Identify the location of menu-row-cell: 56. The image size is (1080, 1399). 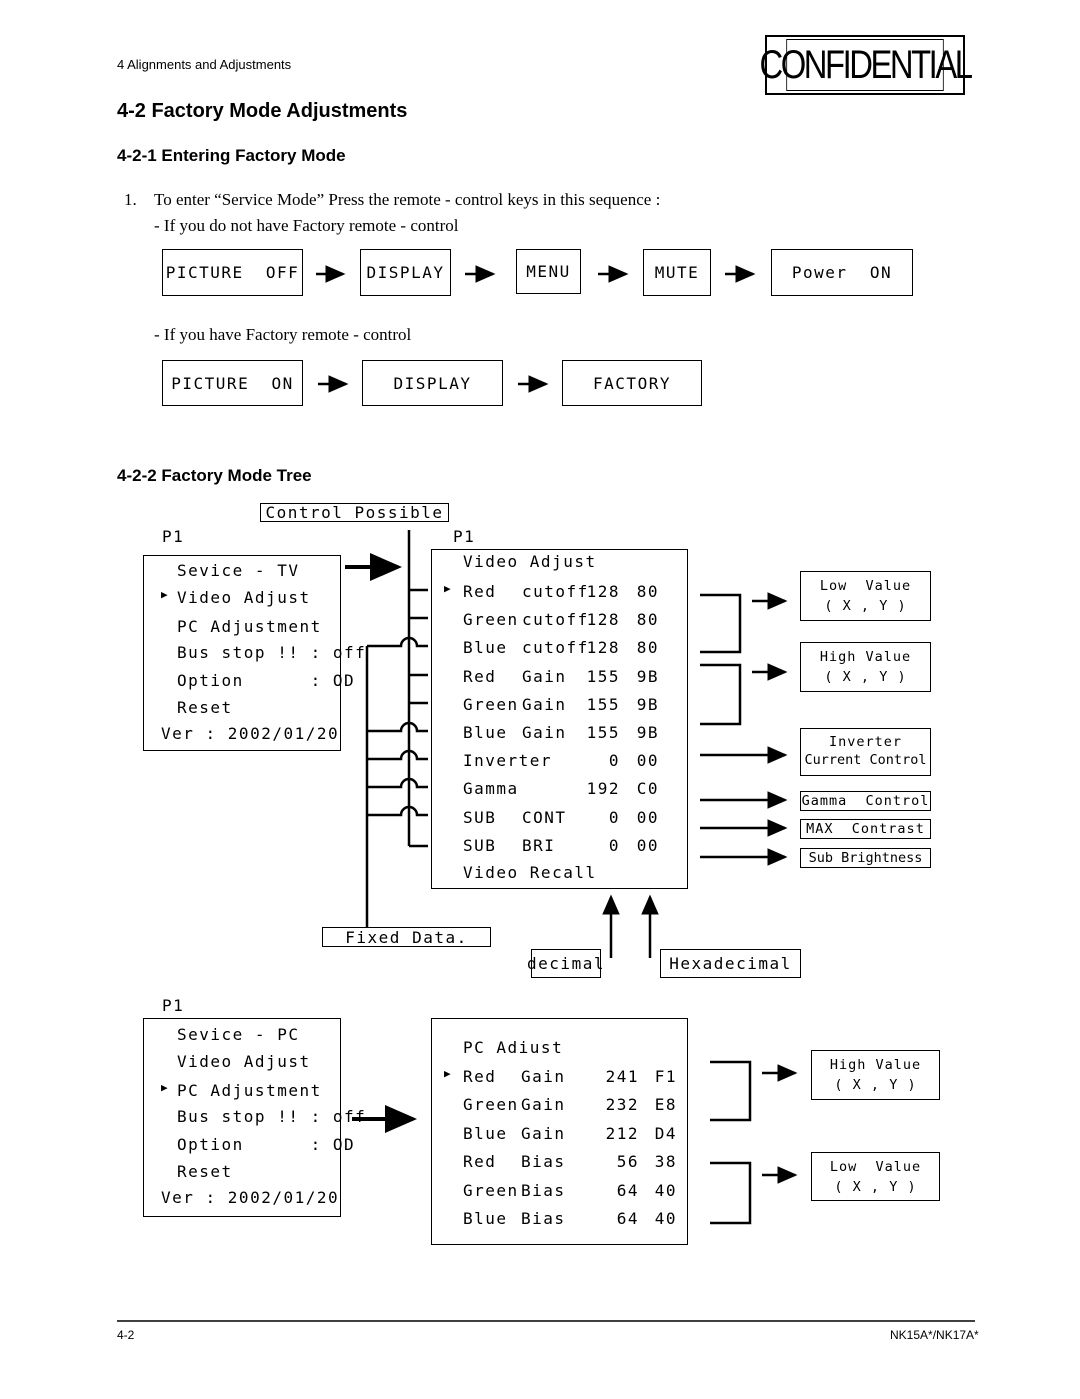
(627, 1162).